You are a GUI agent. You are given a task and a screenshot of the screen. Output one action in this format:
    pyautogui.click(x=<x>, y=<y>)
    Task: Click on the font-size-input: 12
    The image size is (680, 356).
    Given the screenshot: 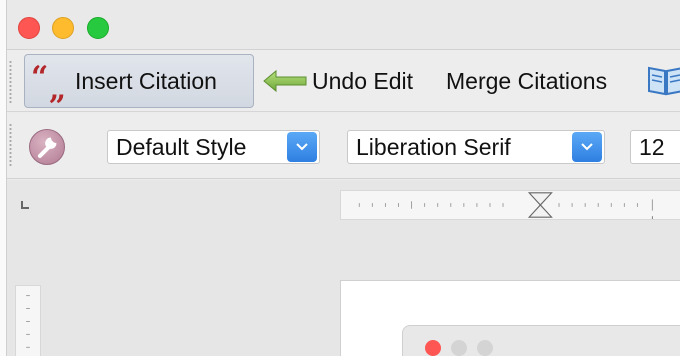 What is the action you would take?
    pyautogui.click(x=655, y=147)
    